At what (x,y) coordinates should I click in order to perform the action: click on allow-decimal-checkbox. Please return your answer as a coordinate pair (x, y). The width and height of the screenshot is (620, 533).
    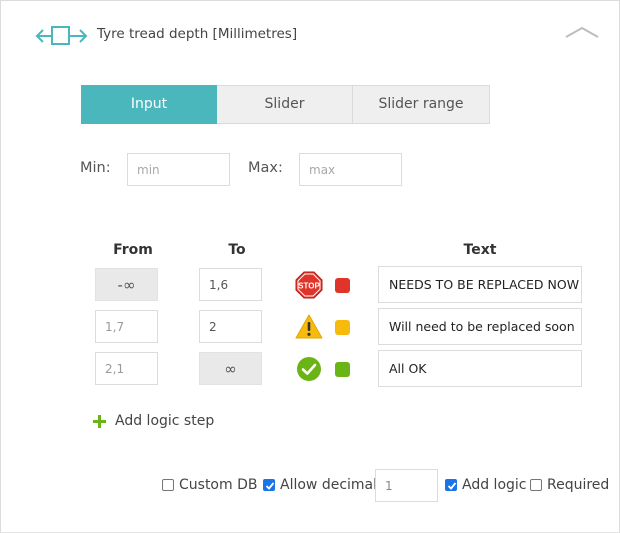
    Looking at the image, I should click on (269, 485).